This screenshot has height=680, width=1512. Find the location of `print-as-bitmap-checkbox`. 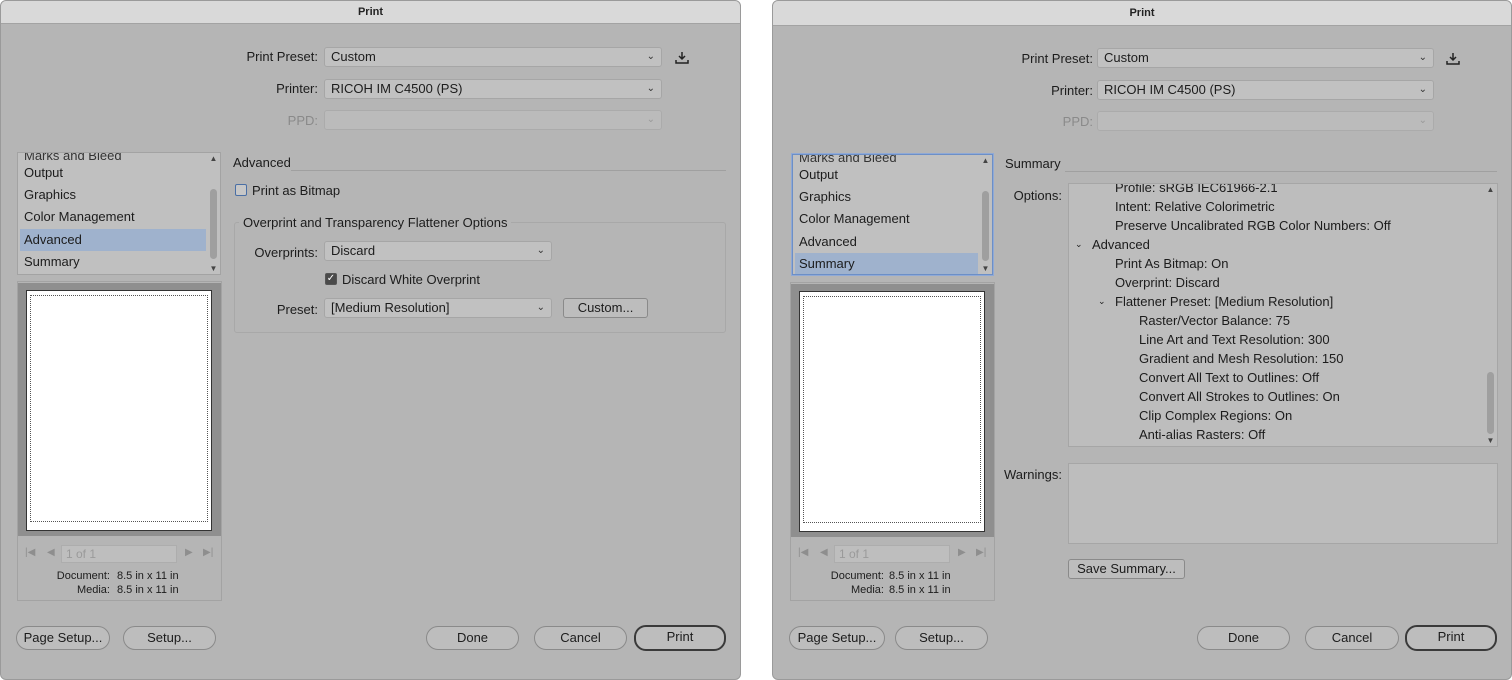

print-as-bitmap-checkbox is located at coordinates (241, 190).